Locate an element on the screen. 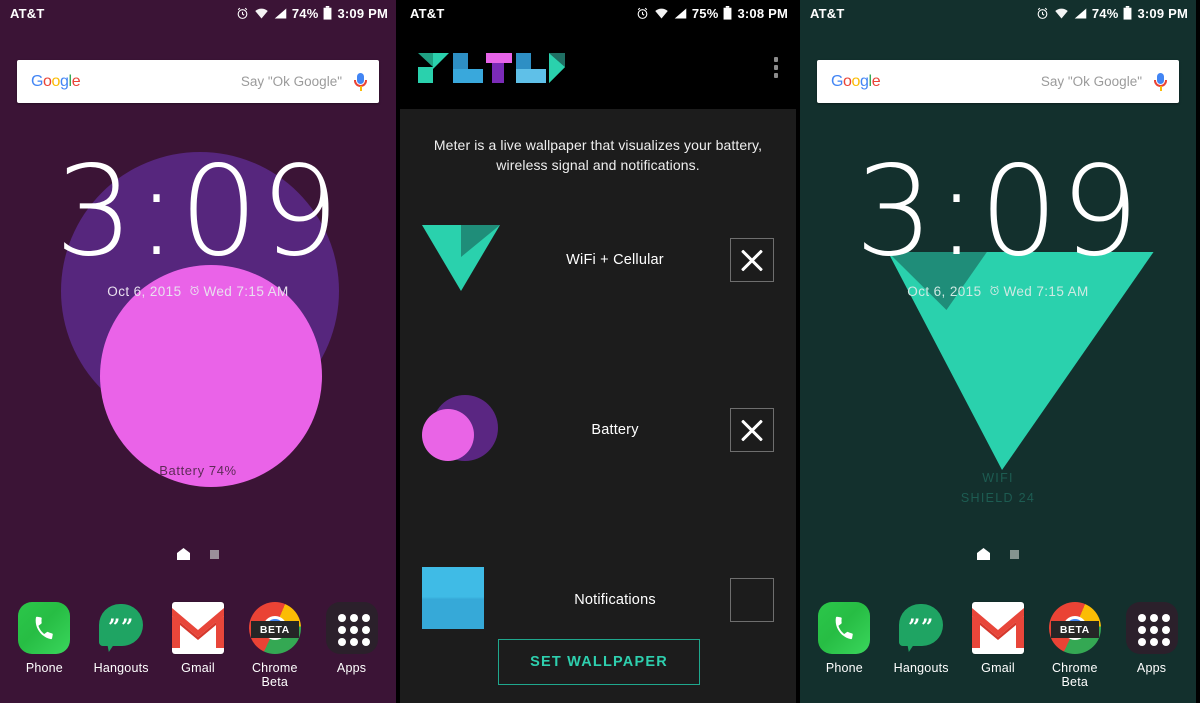  status-icons: 75% 3:08 PM is located at coordinates (712, 13).